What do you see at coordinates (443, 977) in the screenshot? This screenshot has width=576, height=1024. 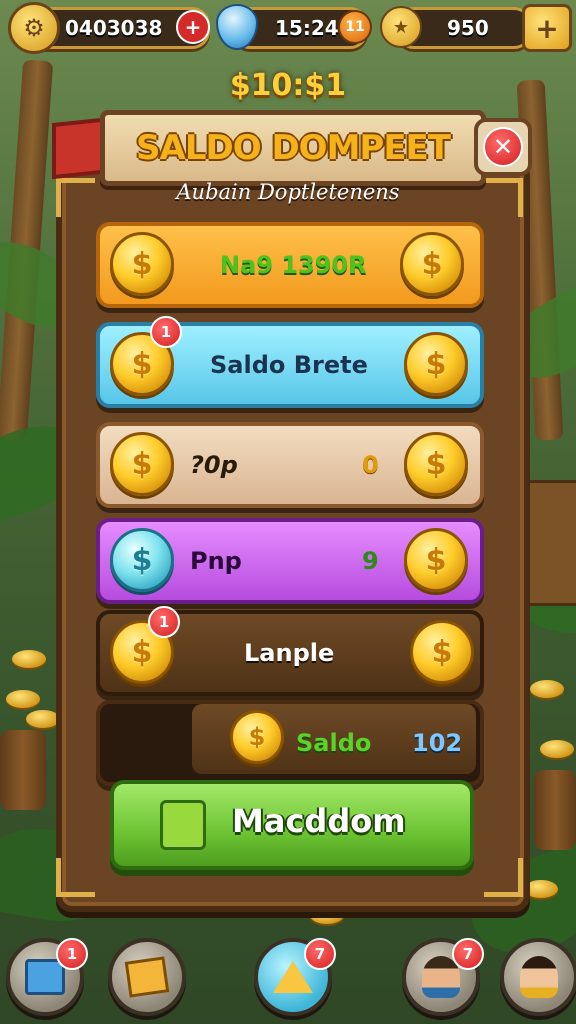 I see `friend-profile-button: 7` at bounding box center [443, 977].